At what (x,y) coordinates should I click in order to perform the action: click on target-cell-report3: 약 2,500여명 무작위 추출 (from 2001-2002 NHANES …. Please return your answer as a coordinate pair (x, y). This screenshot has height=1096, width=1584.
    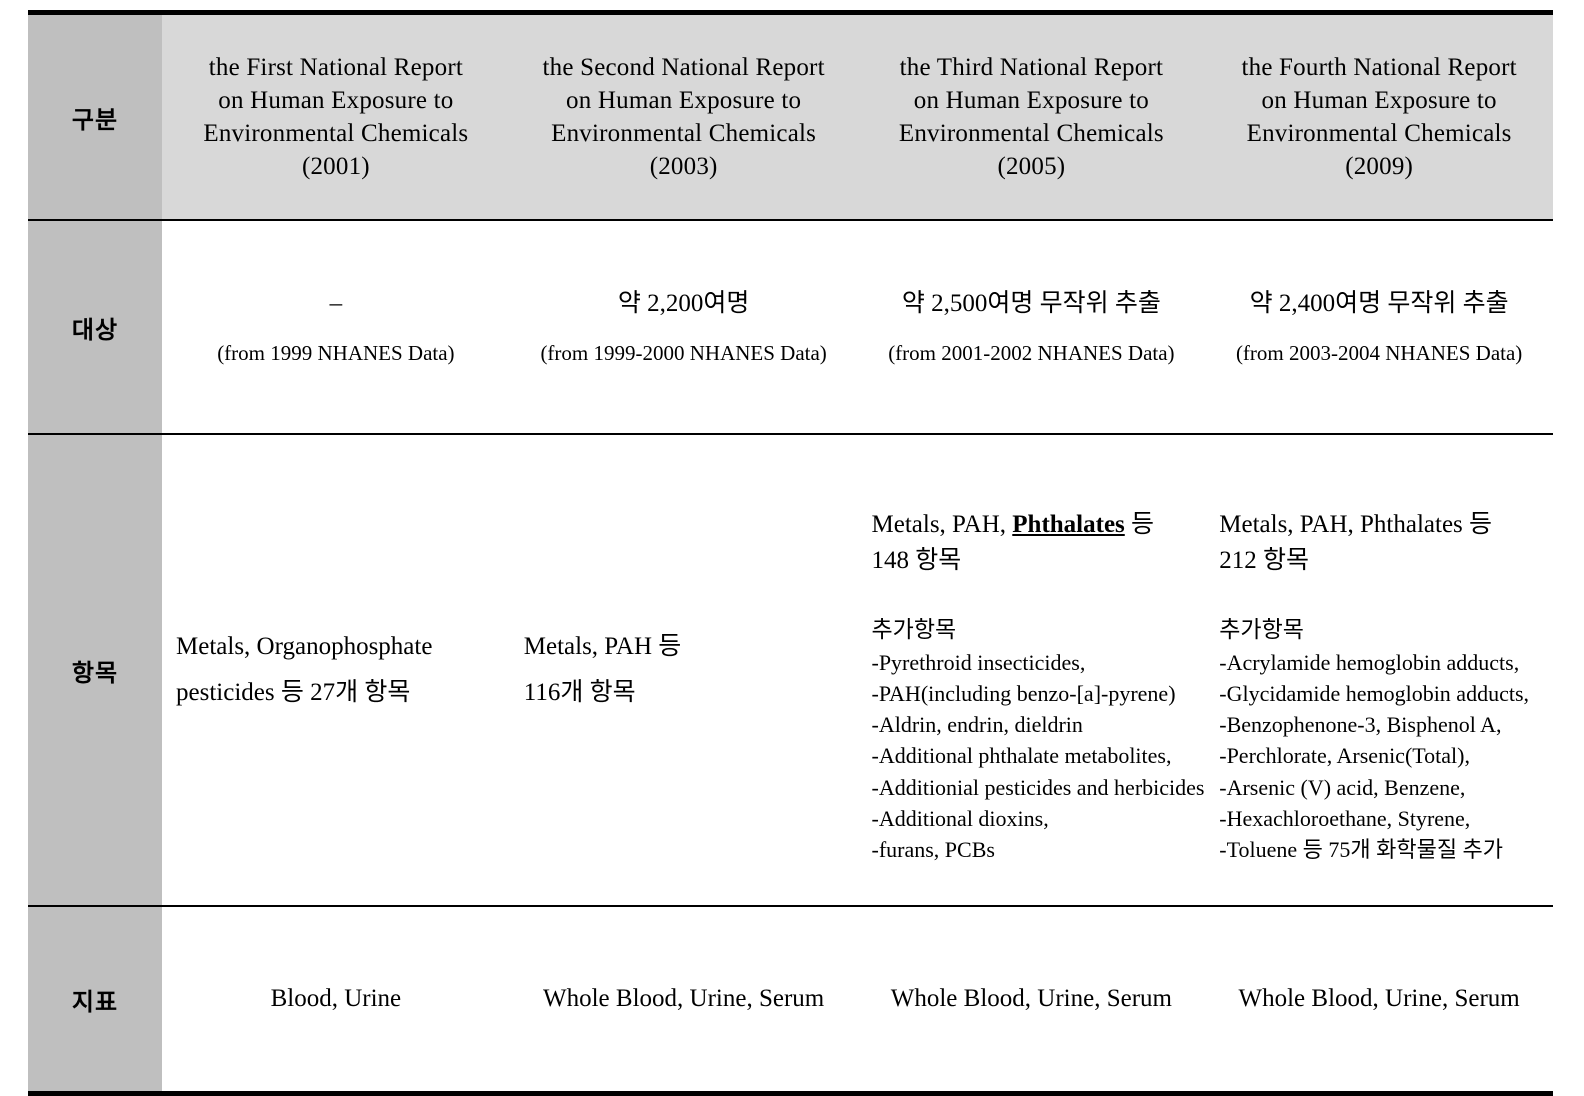
    Looking at the image, I should click on (1031, 327).